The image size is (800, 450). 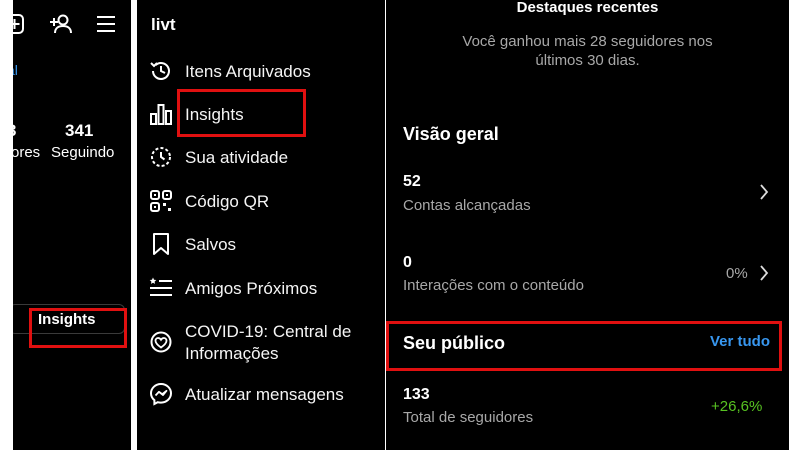 I want to click on covid-info-icon, so click(x=161, y=342).